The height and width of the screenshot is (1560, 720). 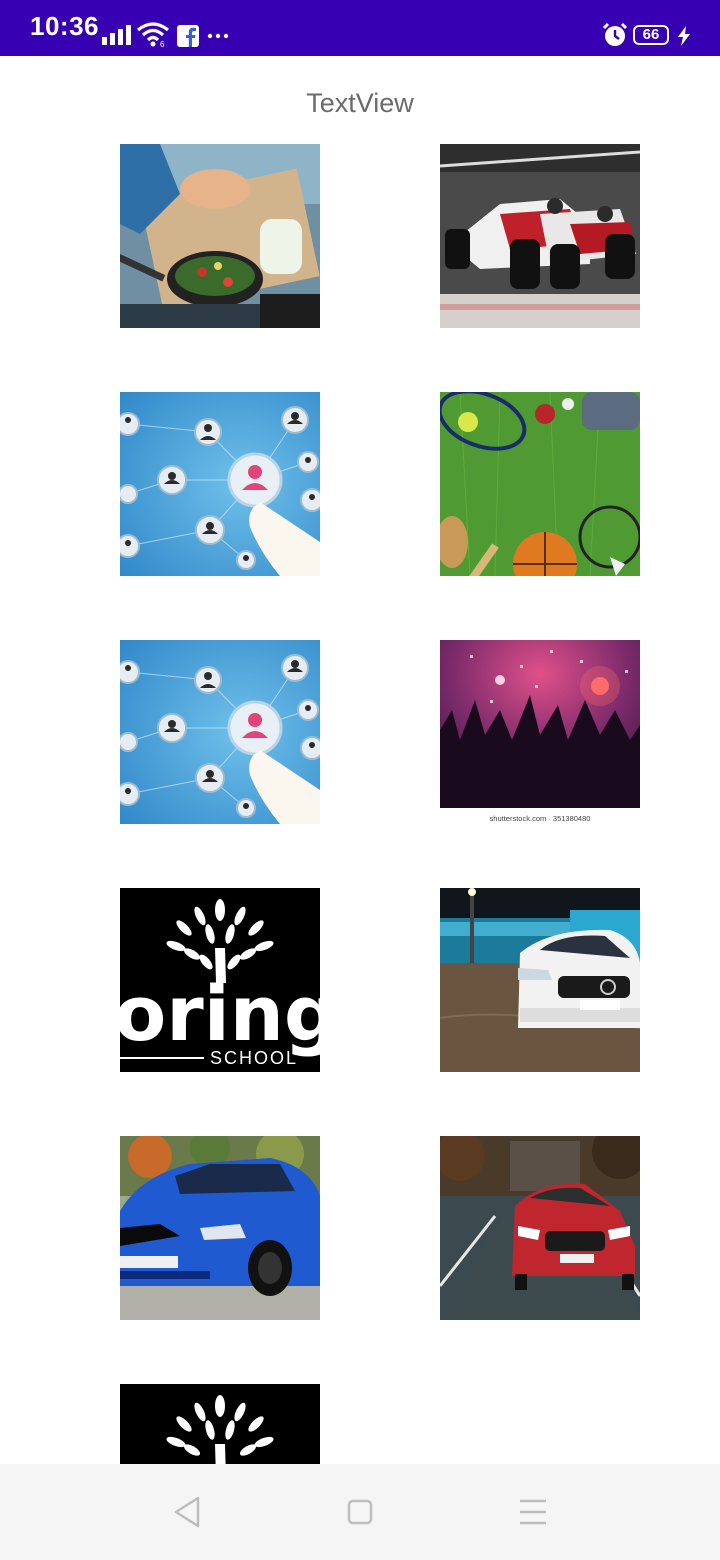 I want to click on home-button, so click(x=361, y=1512).